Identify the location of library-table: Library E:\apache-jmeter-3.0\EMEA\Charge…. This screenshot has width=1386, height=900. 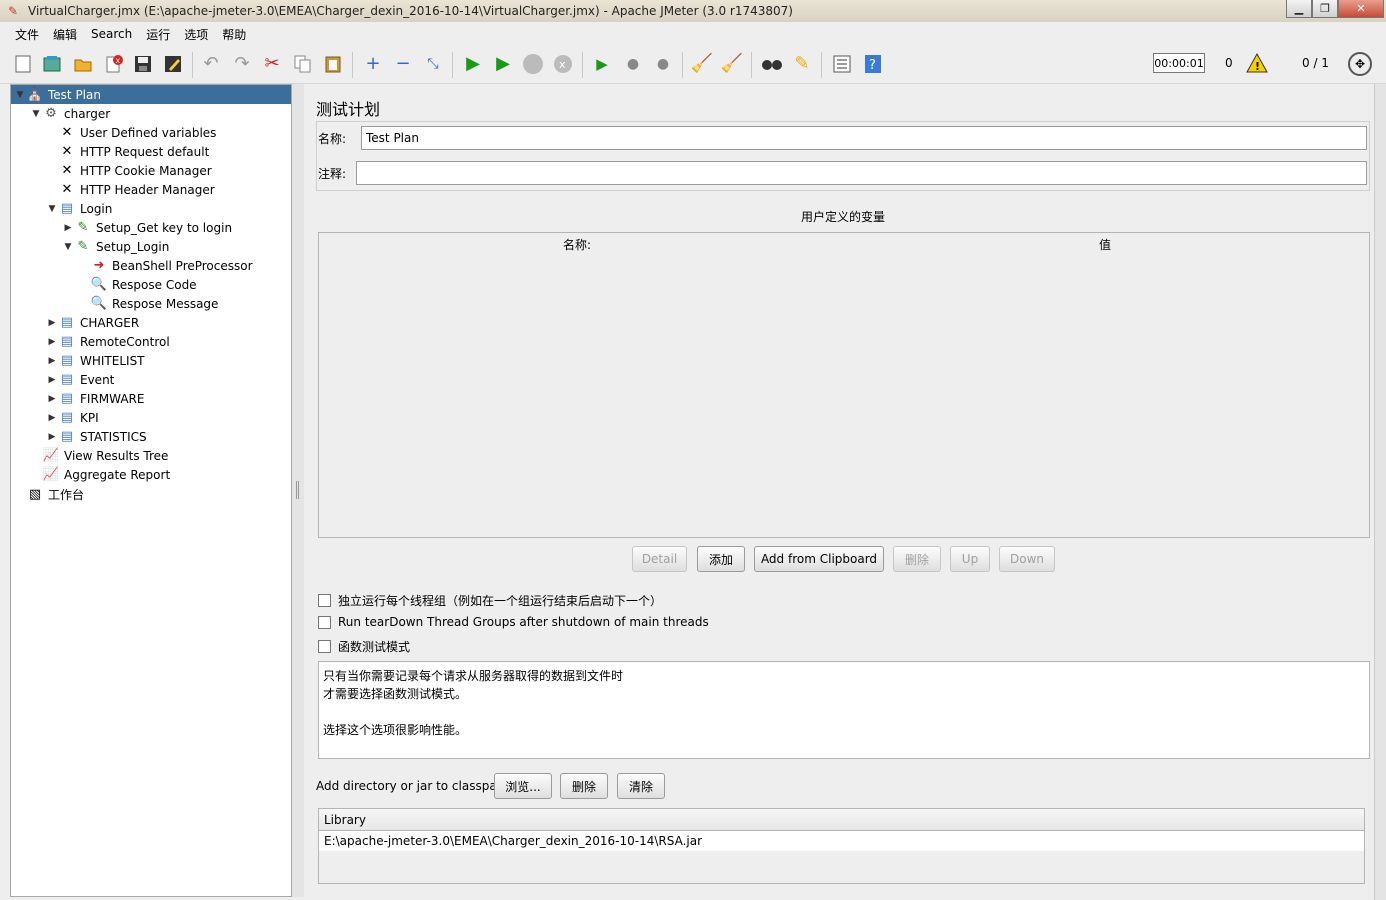
(841, 846).